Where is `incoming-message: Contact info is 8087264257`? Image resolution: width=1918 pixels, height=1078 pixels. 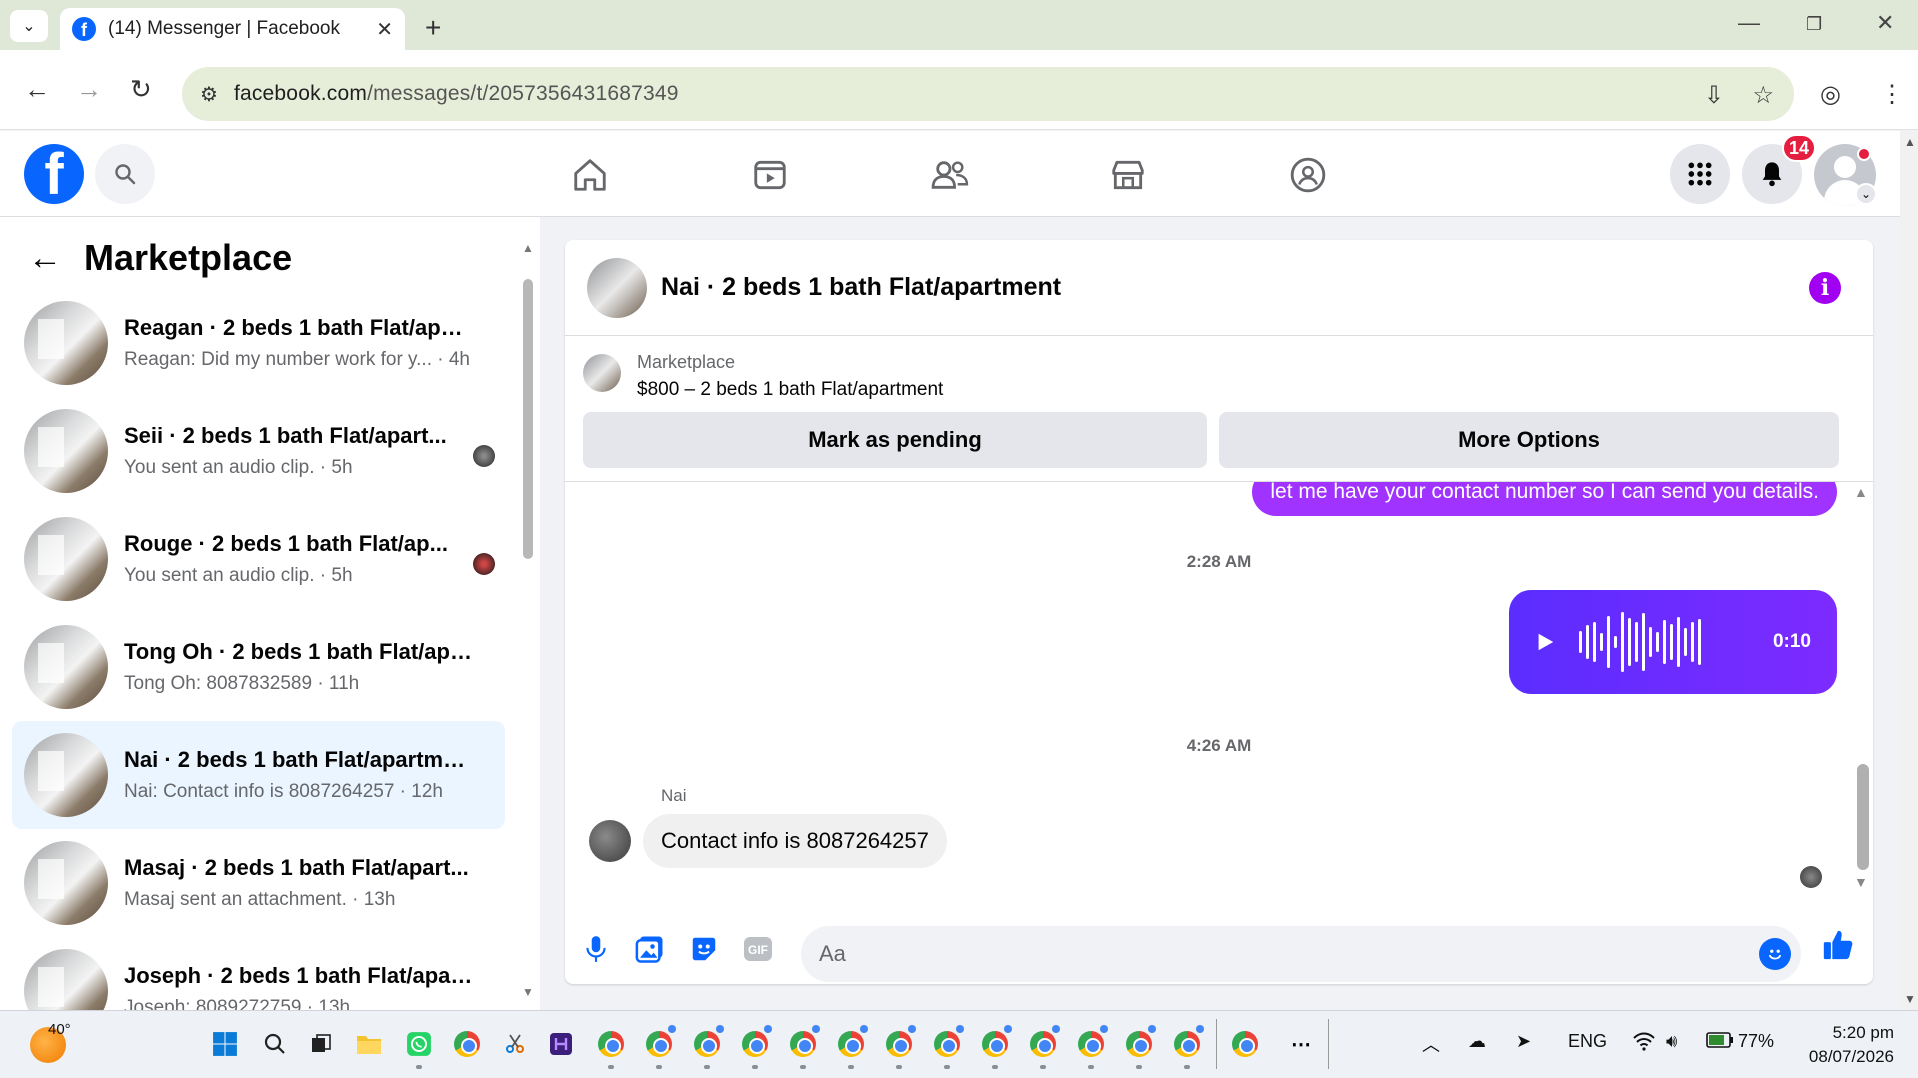 incoming-message: Contact info is 8087264257 is located at coordinates (795, 841).